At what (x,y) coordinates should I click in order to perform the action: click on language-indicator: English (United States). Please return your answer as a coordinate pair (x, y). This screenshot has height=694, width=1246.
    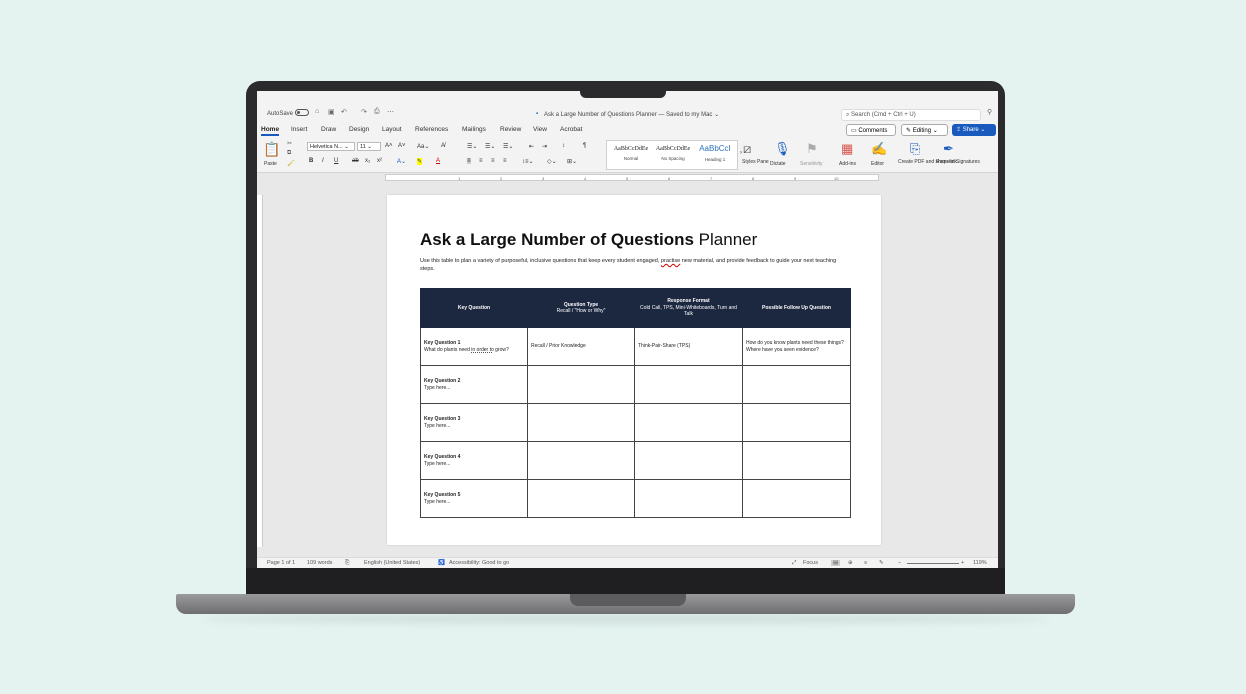
    Looking at the image, I should click on (392, 563).